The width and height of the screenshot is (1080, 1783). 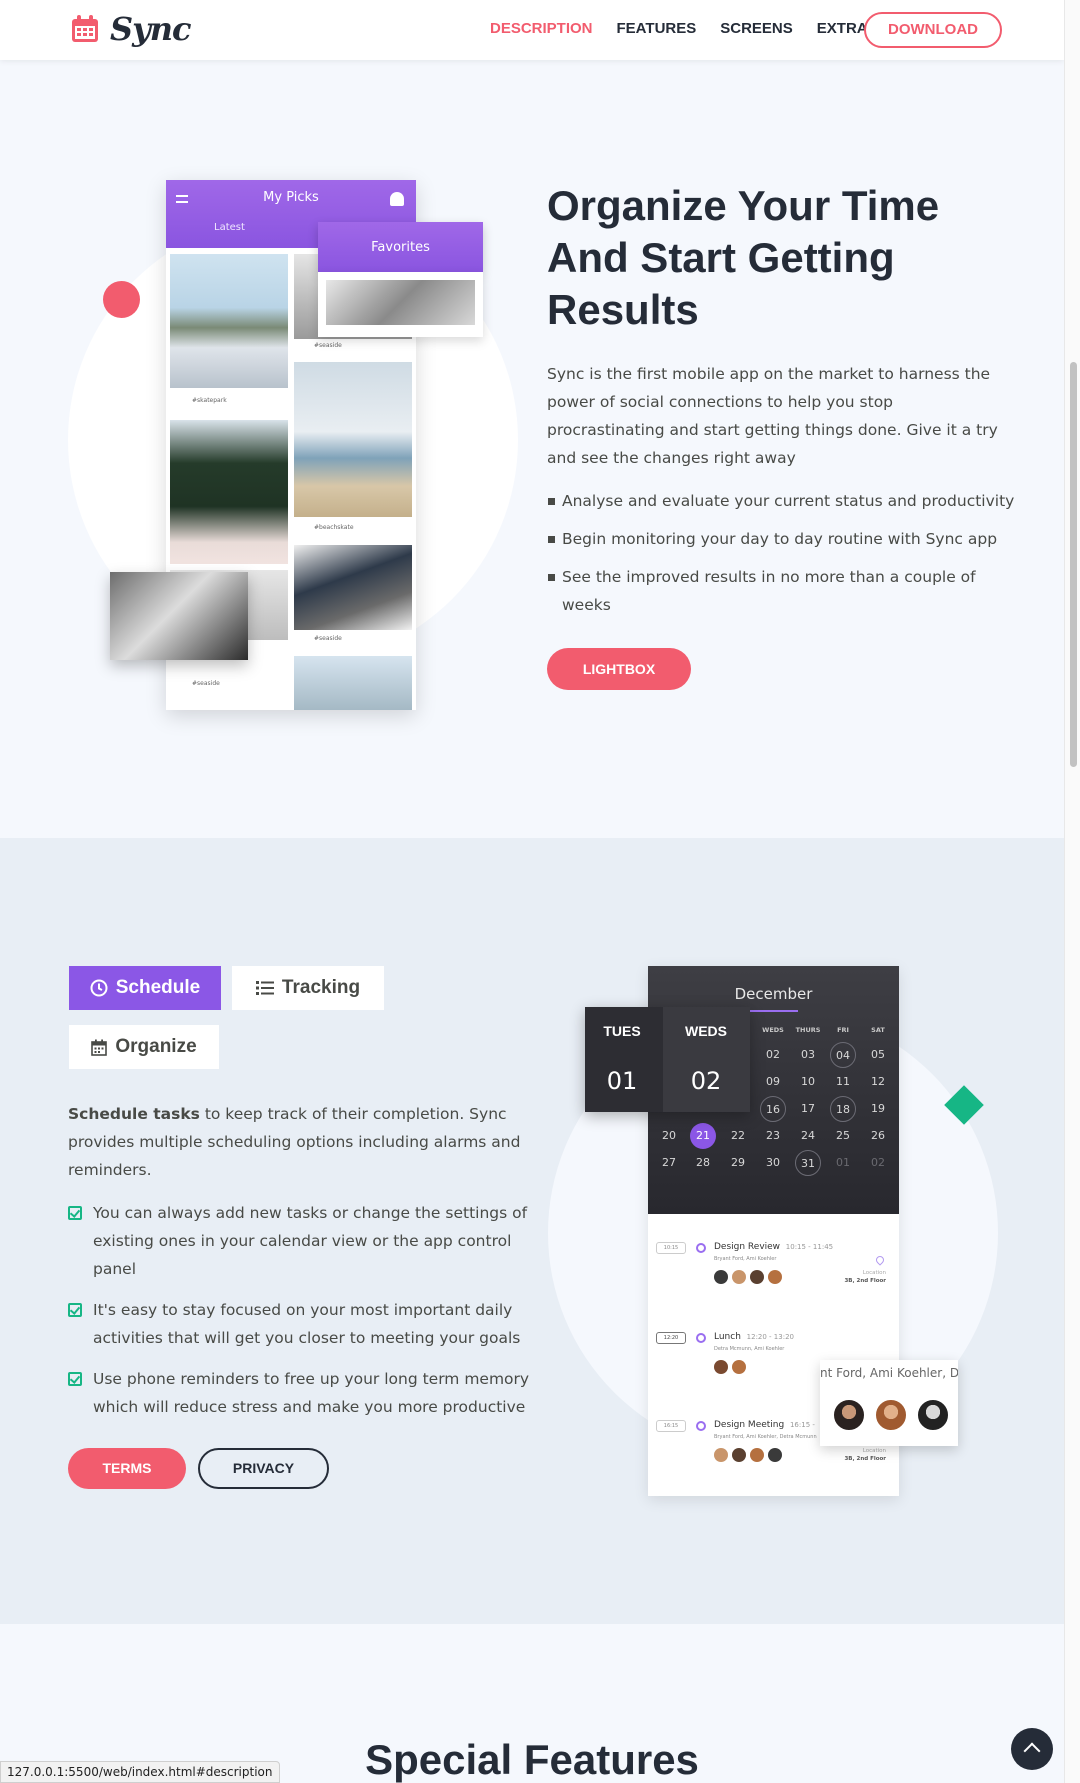 What do you see at coordinates (865, 1459) in the screenshot?
I see `event-room: 3B, 2nd Floor` at bounding box center [865, 1459].